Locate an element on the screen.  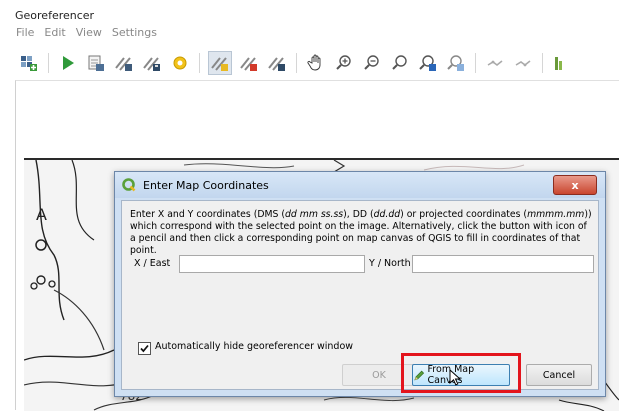
save-gcp-icon is located at coordinates (152, 63).